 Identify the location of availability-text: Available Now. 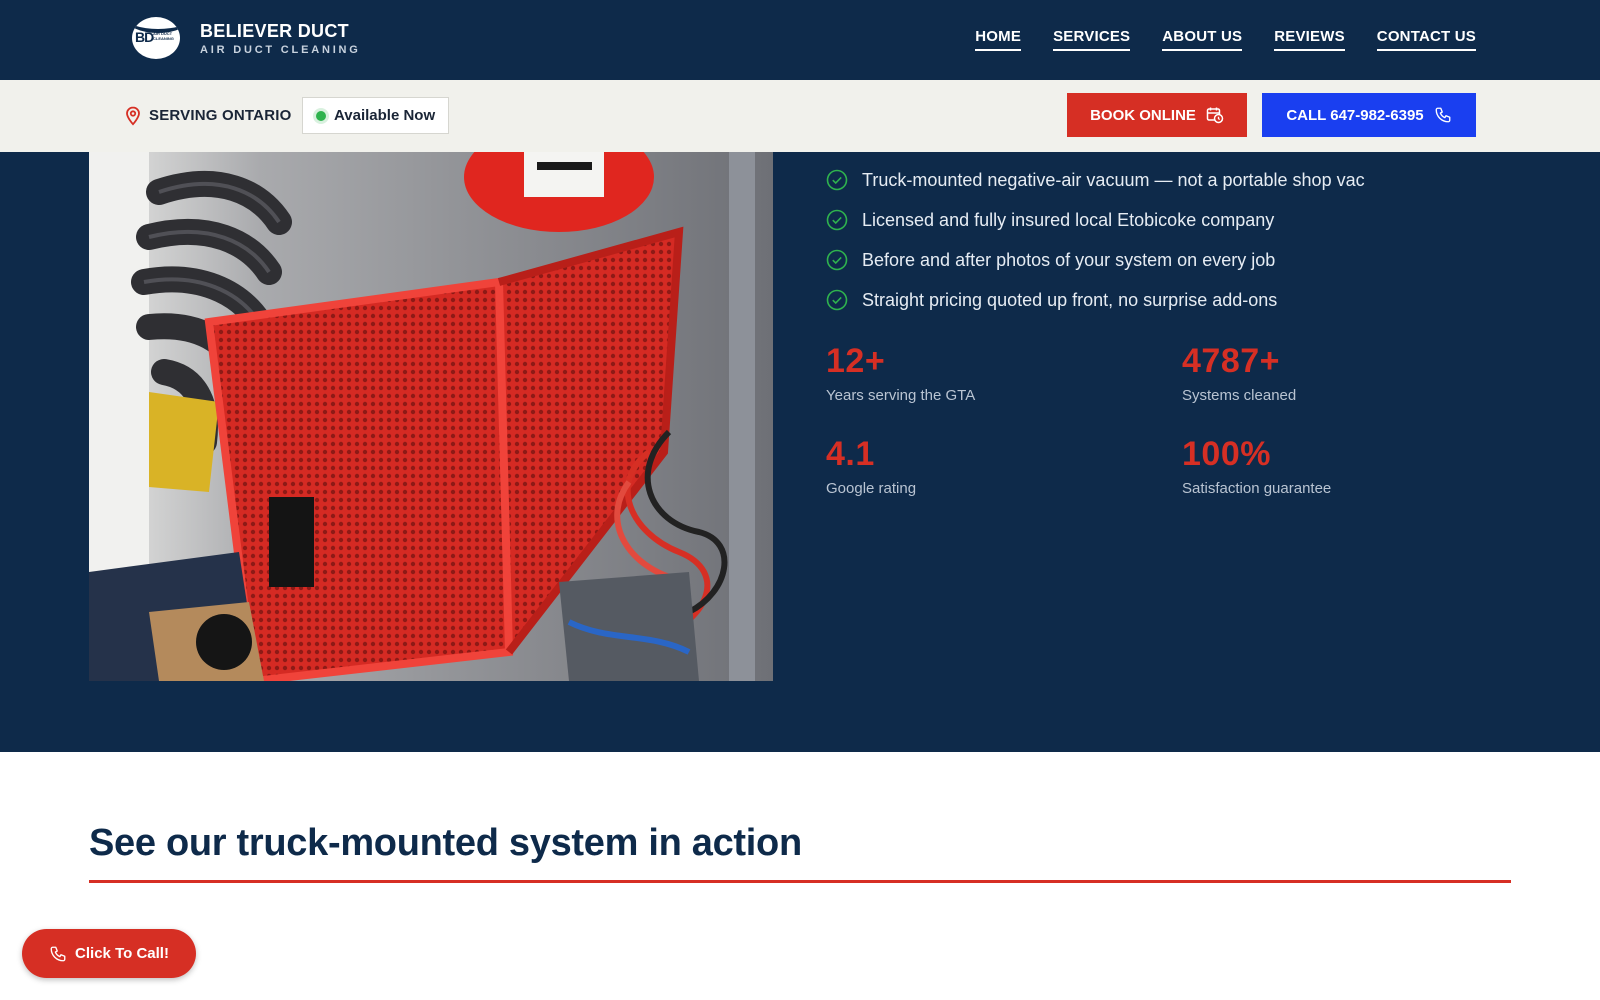
(385, 115).